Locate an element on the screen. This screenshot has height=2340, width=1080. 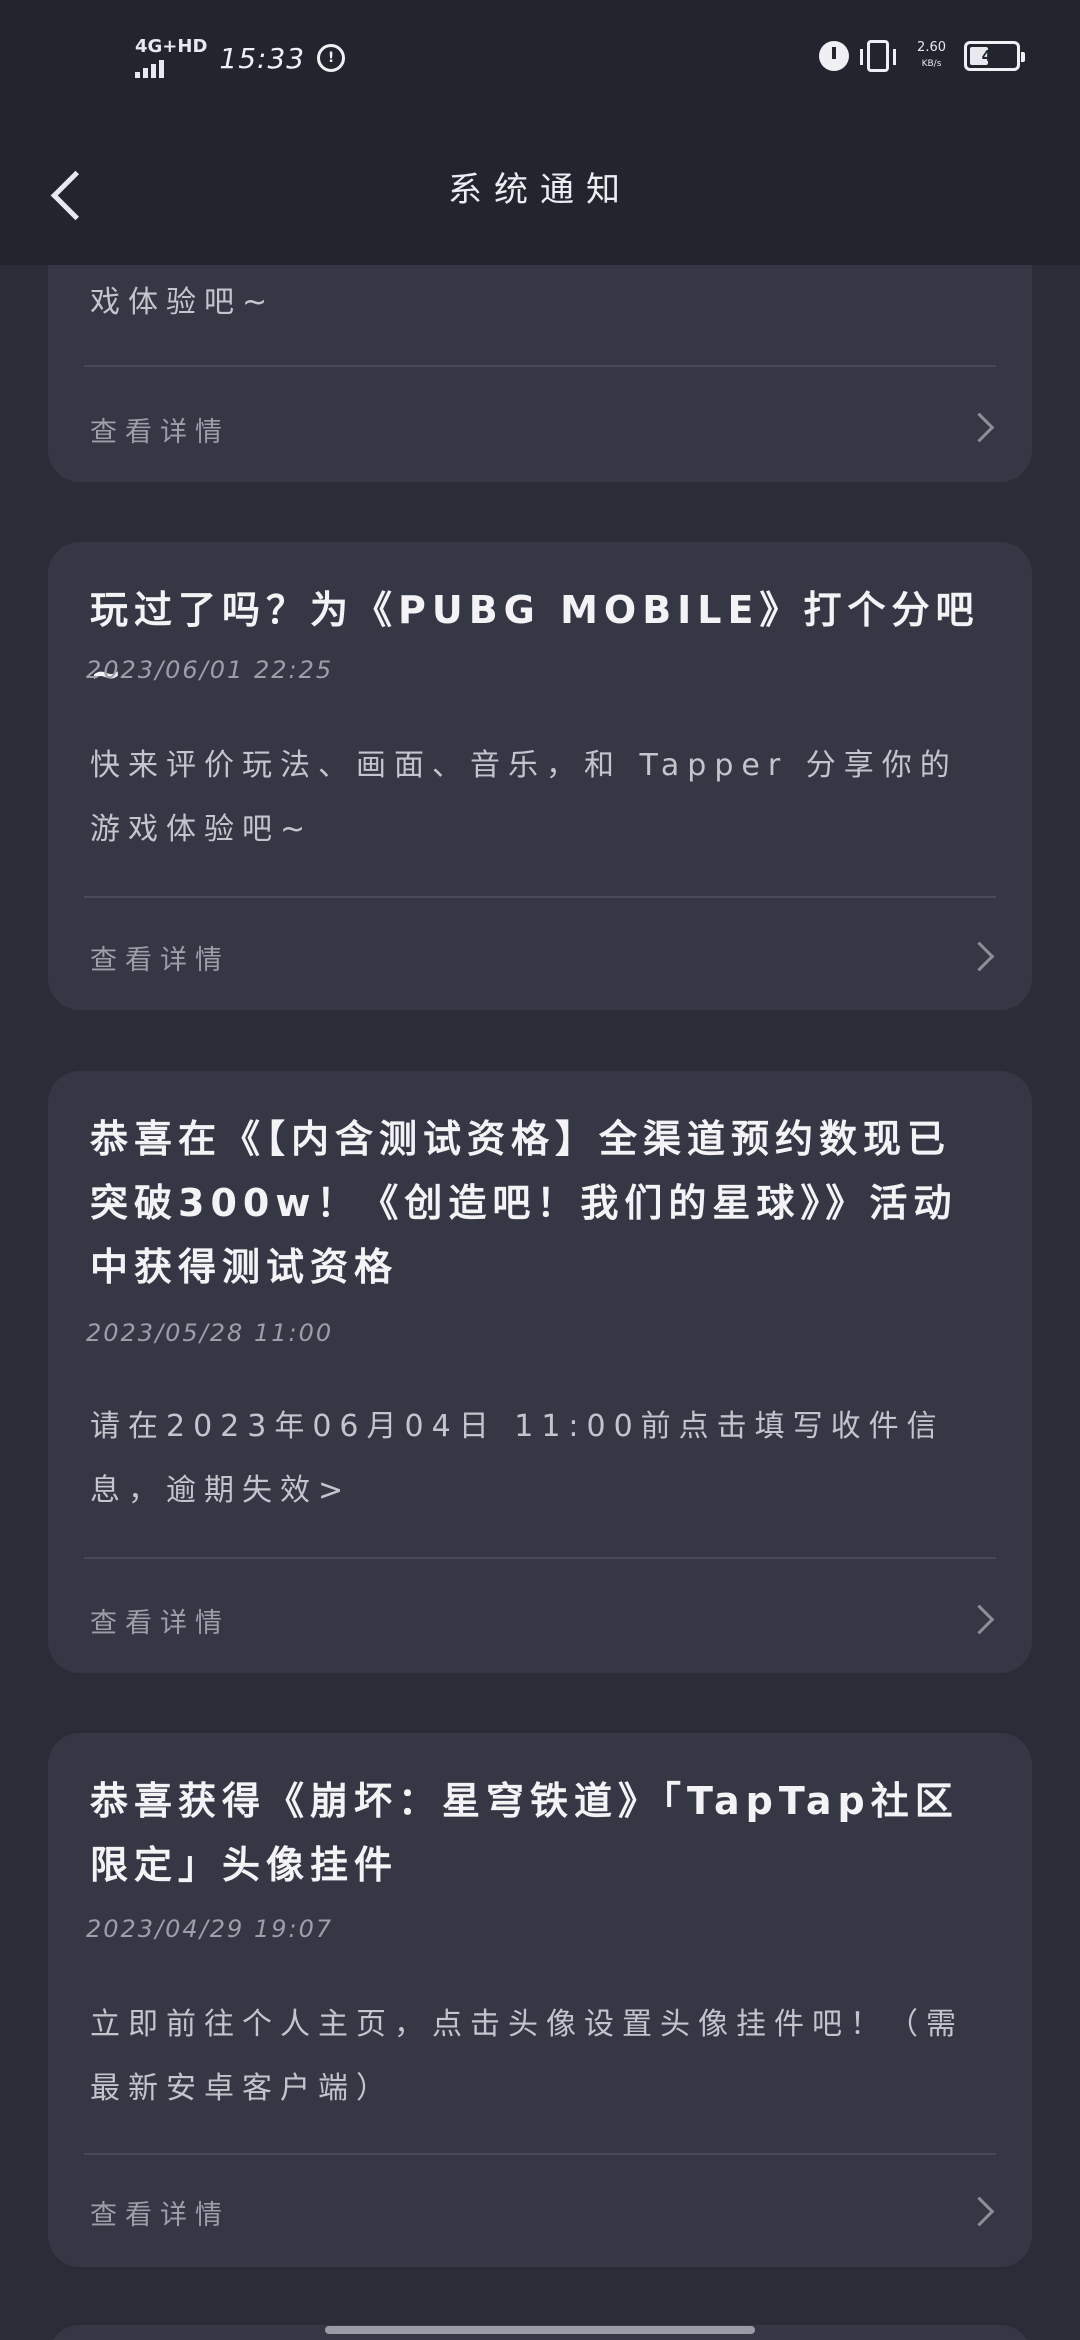
status-right: 2.60 KB/s 42 is located at coordinates (922, 56).